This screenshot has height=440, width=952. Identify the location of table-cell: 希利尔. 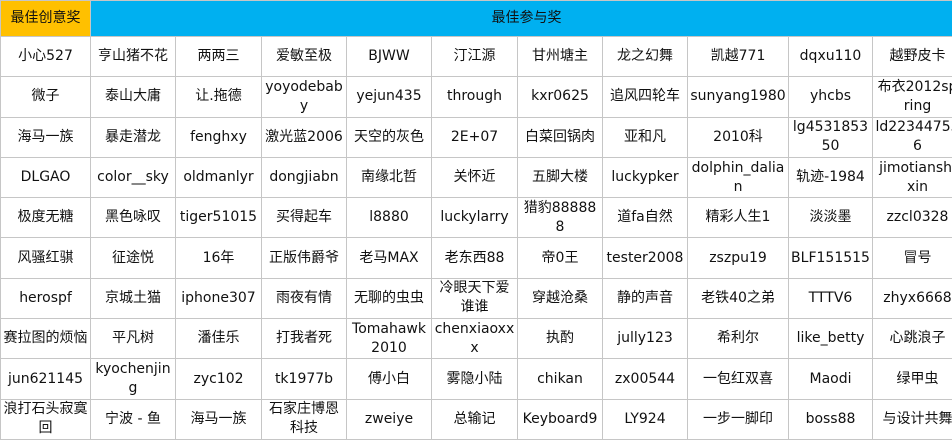
(738, 339).